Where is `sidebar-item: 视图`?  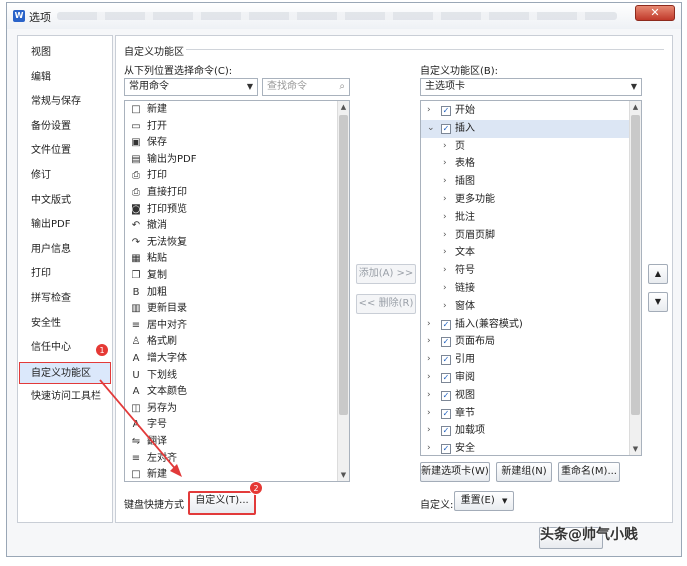
sidebar-item: 视图 is located at coordinates (65, 53).